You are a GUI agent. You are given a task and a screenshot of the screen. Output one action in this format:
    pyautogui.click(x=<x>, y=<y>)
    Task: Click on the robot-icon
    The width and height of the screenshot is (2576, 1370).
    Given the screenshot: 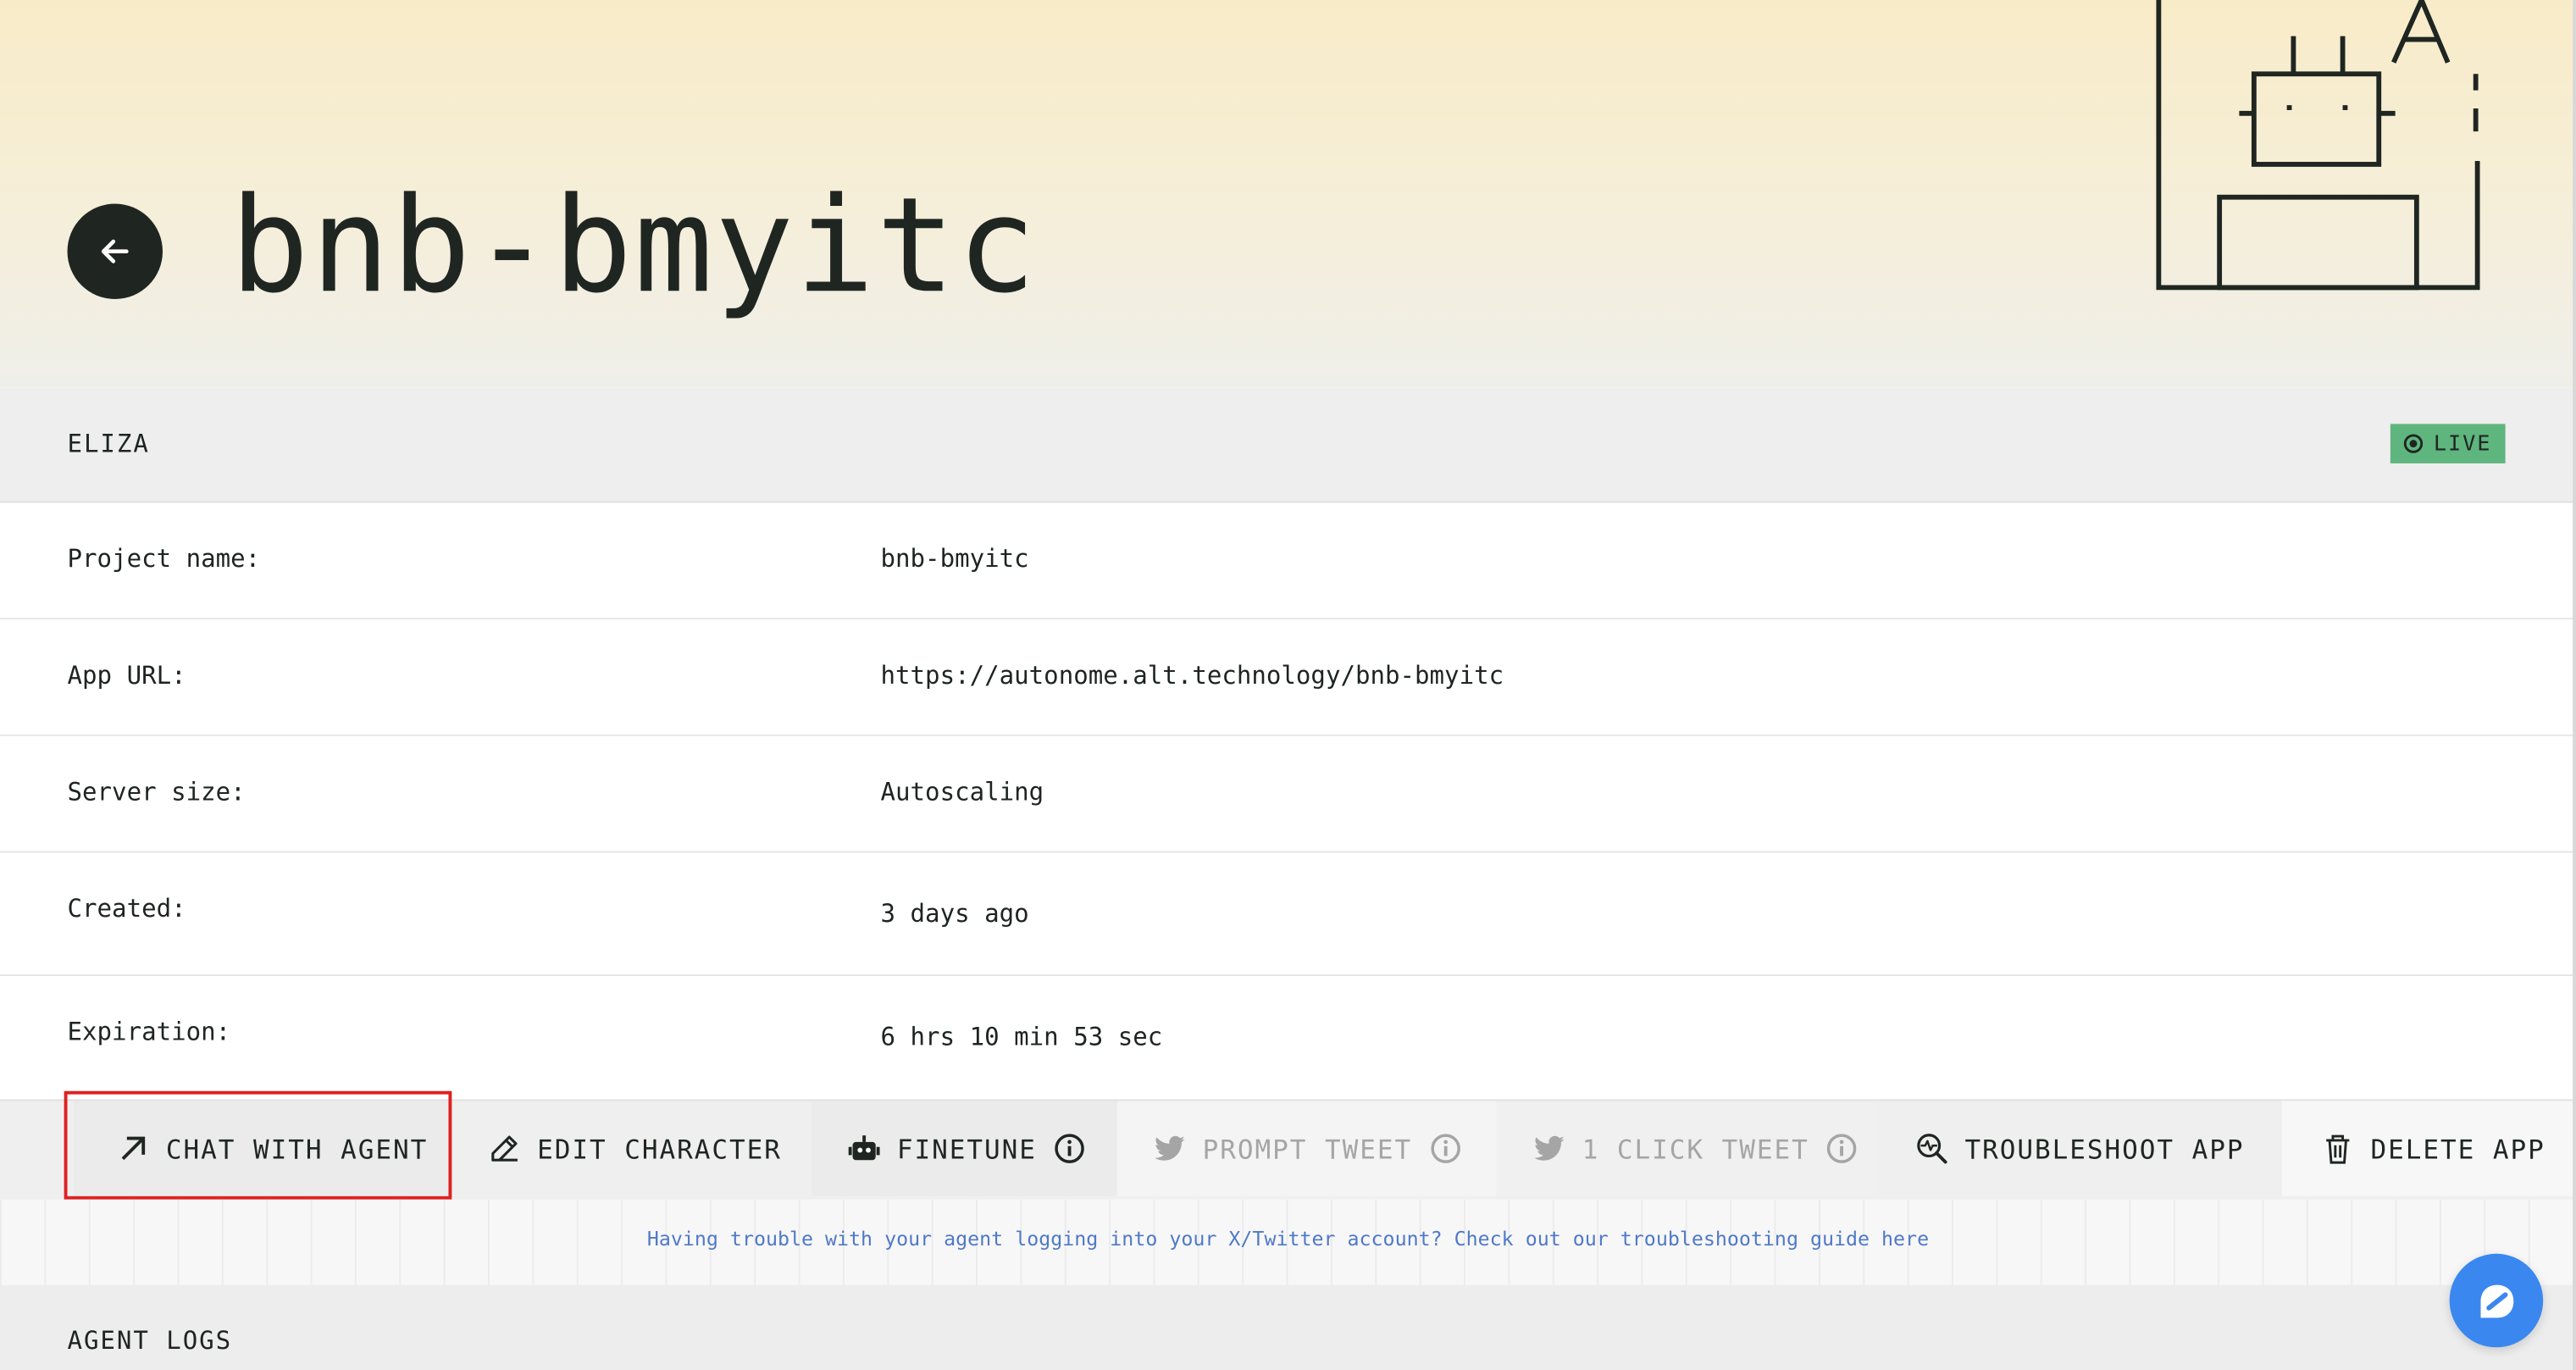 What is the action you would take?
    pyautogui.click(x=864, y=1148)
    